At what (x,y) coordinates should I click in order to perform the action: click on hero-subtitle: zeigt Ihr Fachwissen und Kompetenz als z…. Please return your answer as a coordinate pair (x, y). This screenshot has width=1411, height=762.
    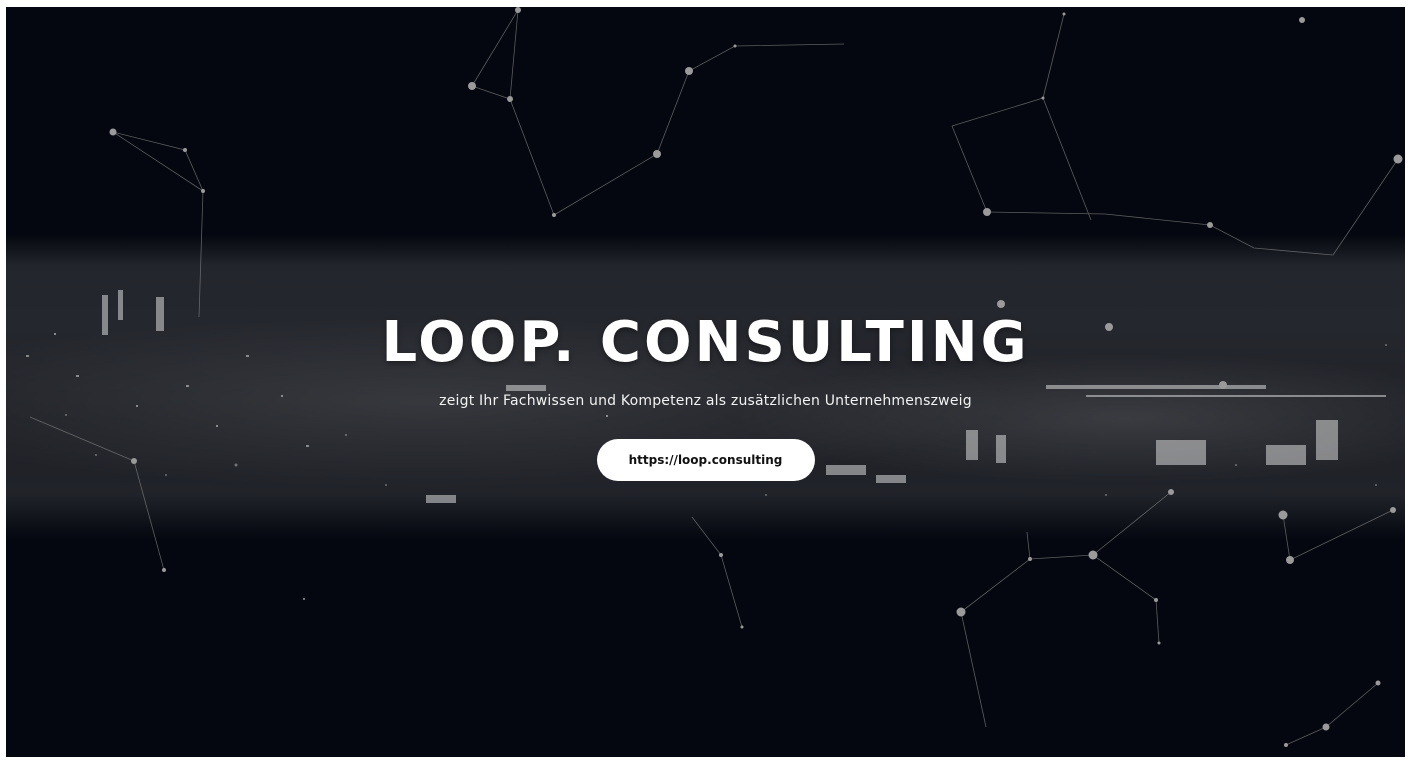
    Looking at the image, I should click on (705, 401).